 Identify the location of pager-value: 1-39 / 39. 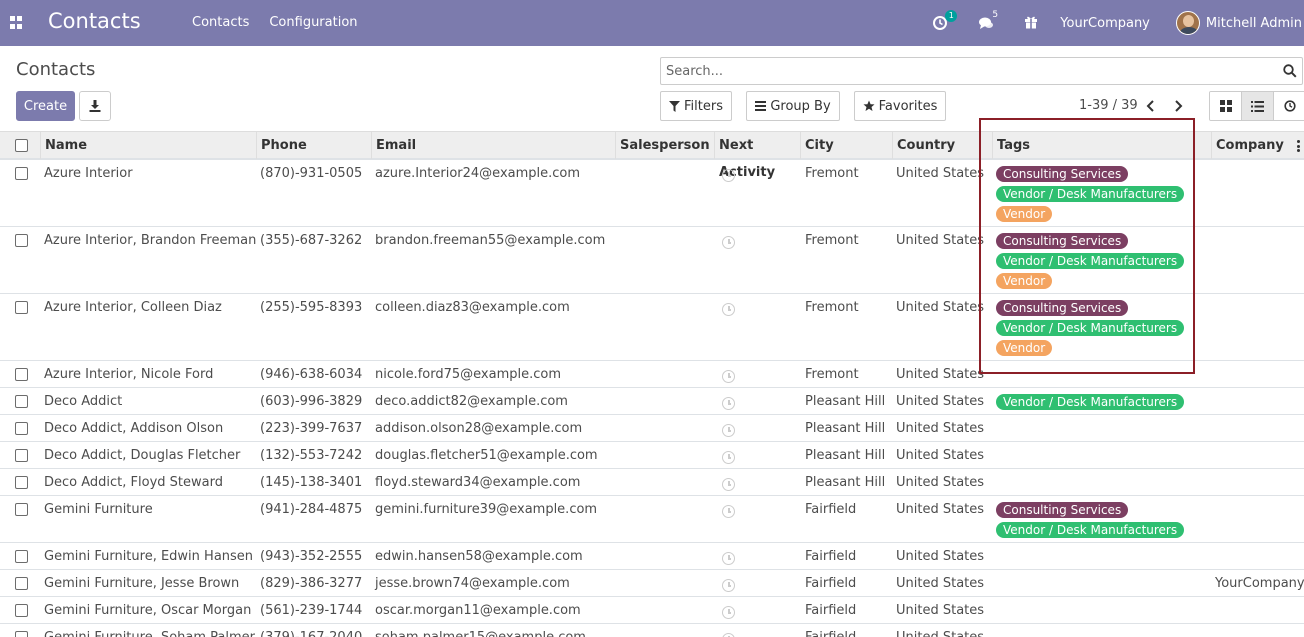
(1108, 105).